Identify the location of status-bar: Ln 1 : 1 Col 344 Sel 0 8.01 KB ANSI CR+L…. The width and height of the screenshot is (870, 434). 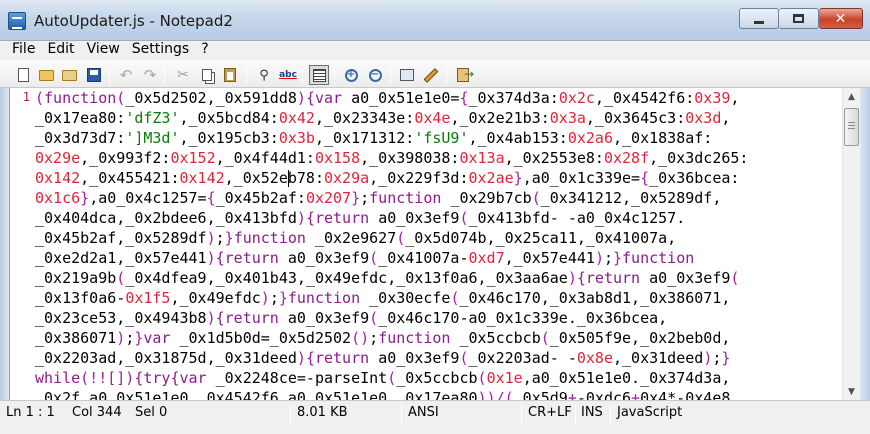
(435, 417).